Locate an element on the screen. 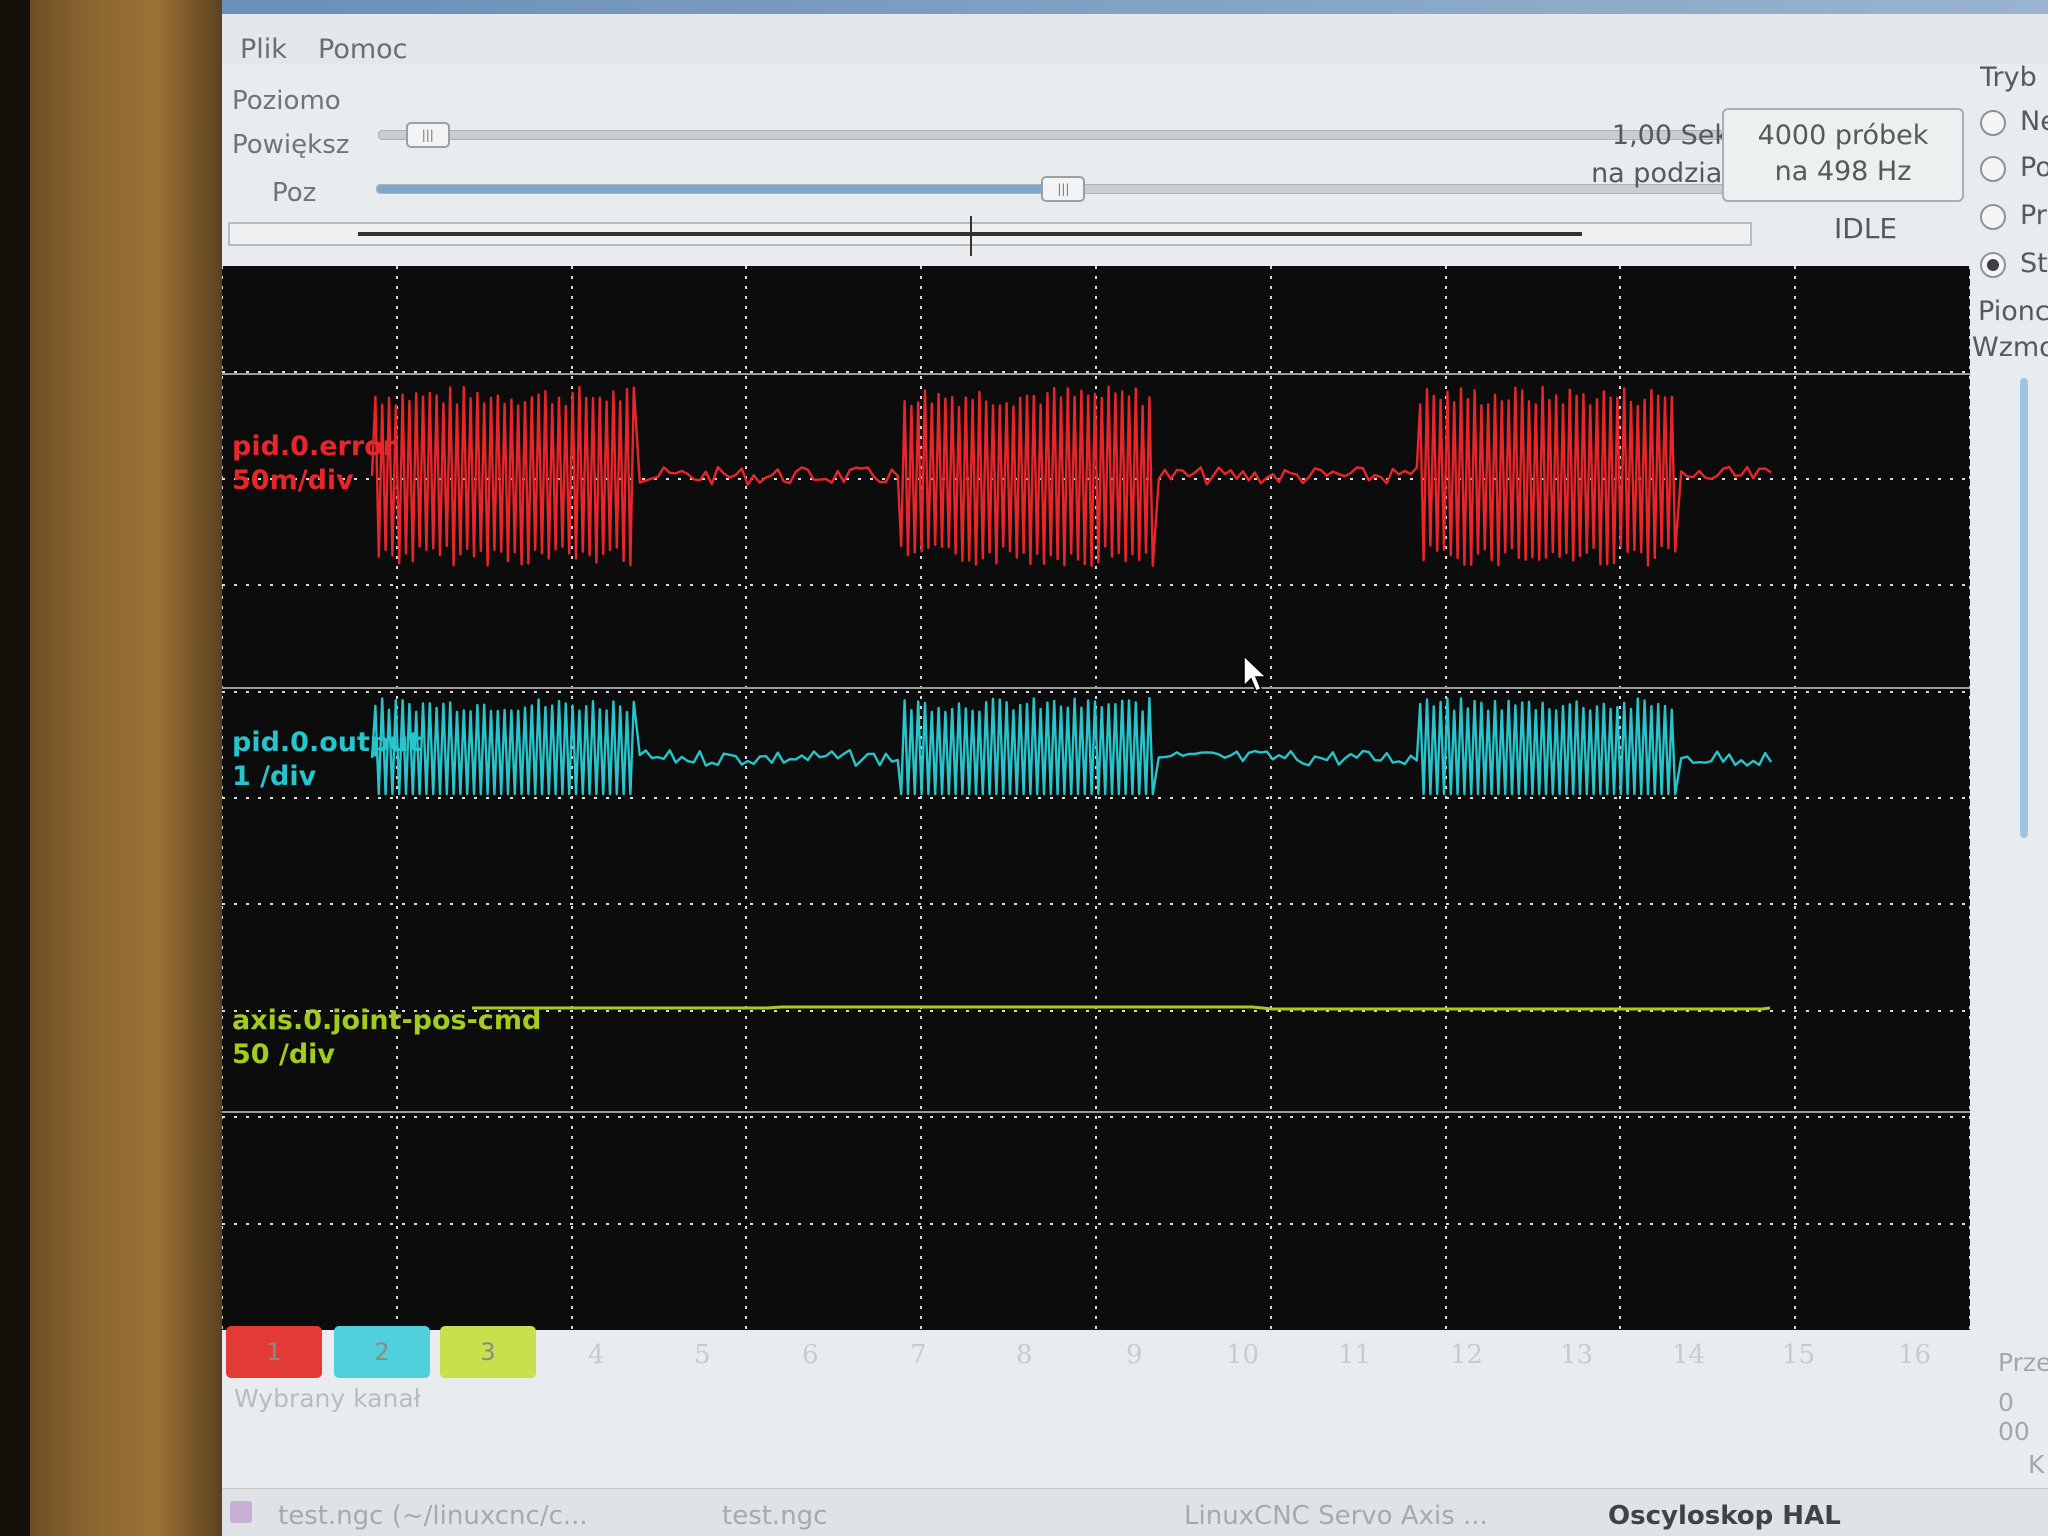 This screenshot has width=2048, height=1536. horizontal-section-label: Poziomo is located at coordinates (286, 101).